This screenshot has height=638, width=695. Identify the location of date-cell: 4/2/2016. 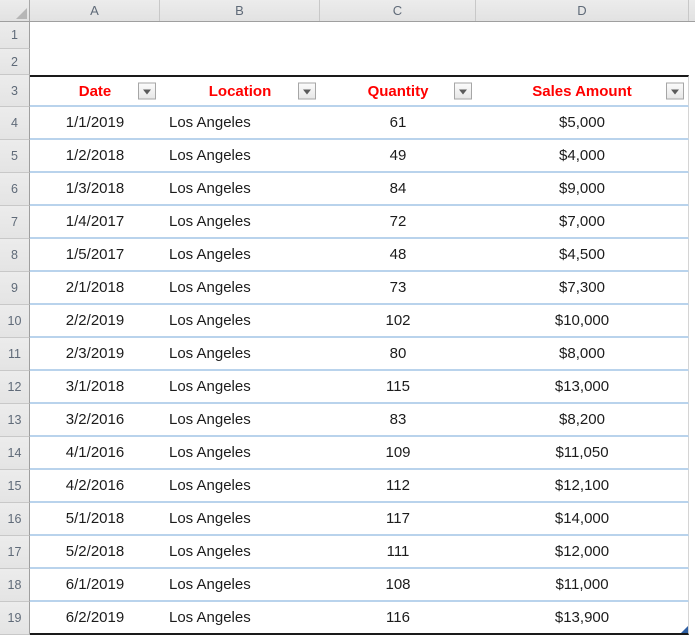
(95, 485).